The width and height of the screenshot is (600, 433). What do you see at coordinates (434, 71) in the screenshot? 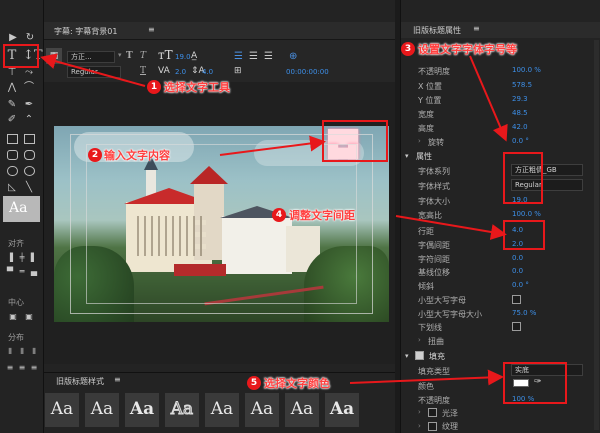
I see `opacity-label: 不透明度` at bounding box center [434, 71].